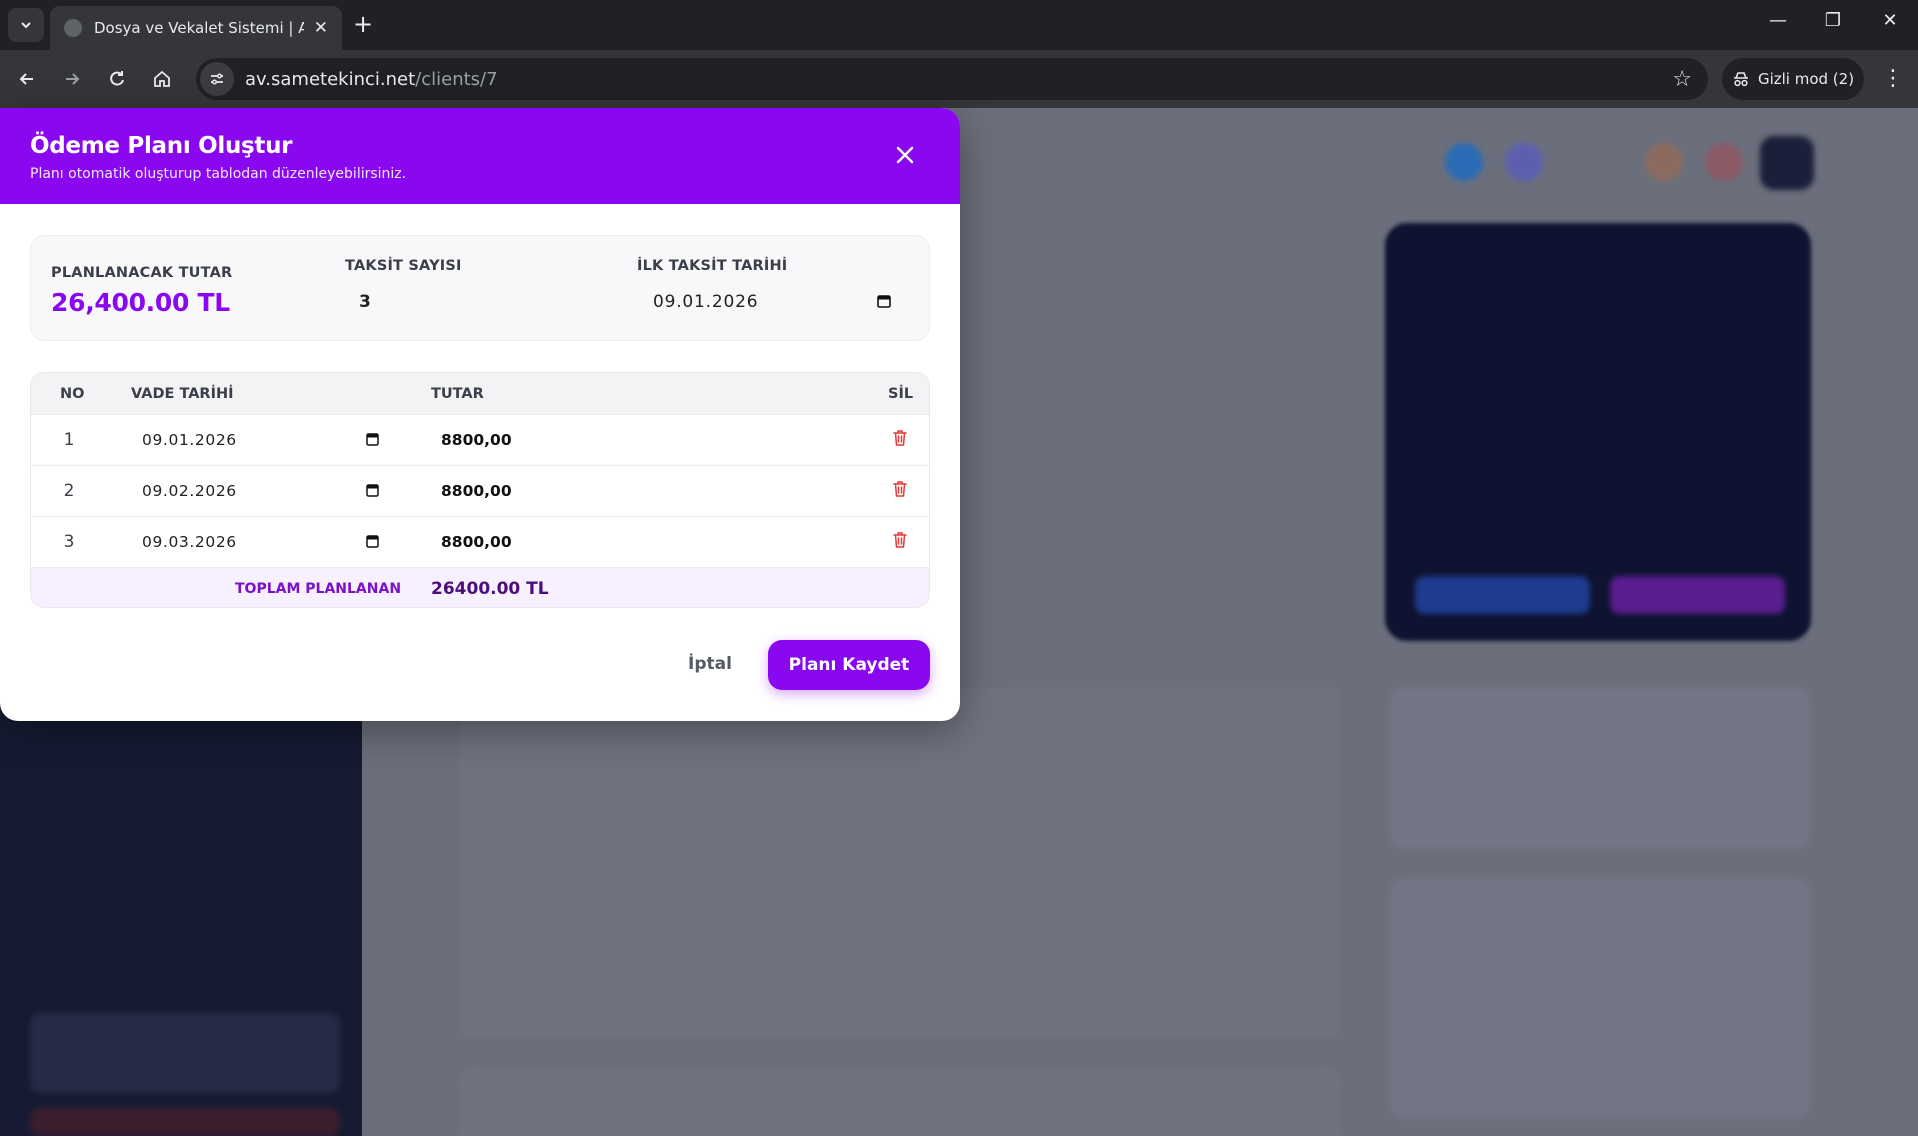 The width and height of the screenshot is (1918, 1136). What do you see at coordinates (69, 542) in the screenshot?
I see `row-number: 3` at bounding box center [69, 542].